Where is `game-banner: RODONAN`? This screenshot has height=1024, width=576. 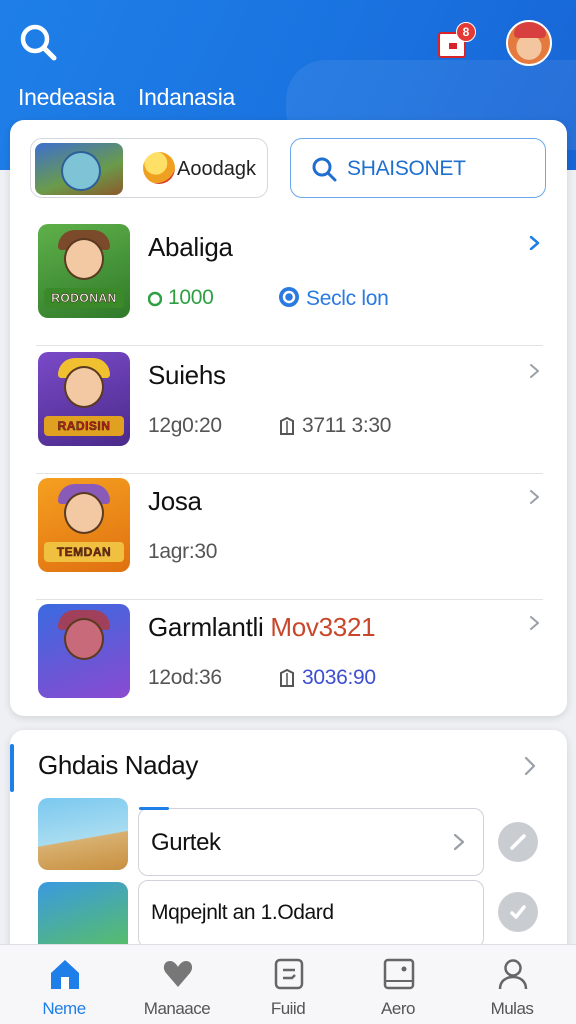 game-banner: RODONAN is located at coordinates (84, 298).